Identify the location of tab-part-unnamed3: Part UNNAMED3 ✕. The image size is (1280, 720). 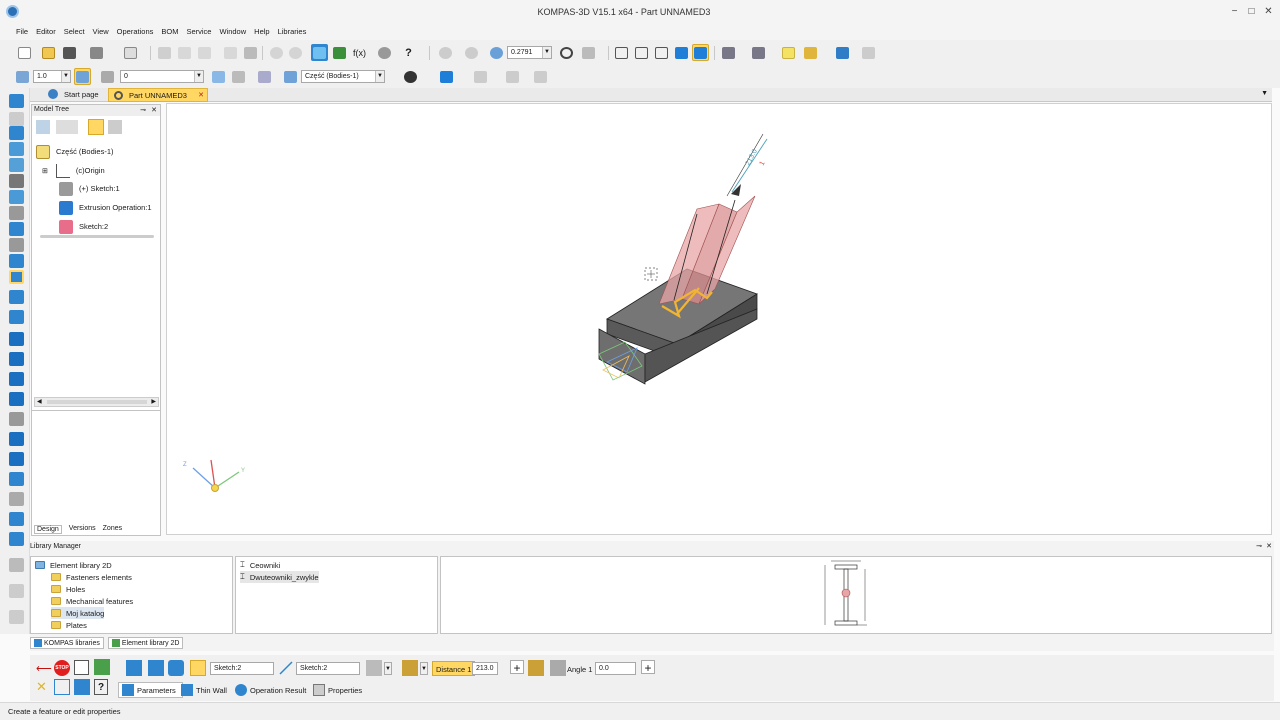
(158, 95).